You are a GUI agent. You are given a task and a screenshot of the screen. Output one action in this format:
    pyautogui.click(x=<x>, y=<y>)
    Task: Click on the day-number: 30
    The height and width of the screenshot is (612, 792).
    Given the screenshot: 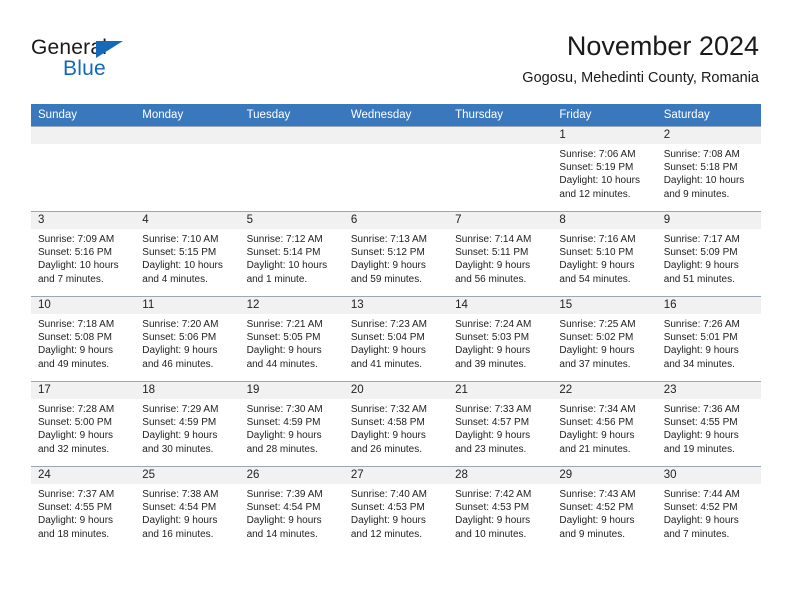 What is the action you would take?
    pyautogui.click(x=708, y=475)
    